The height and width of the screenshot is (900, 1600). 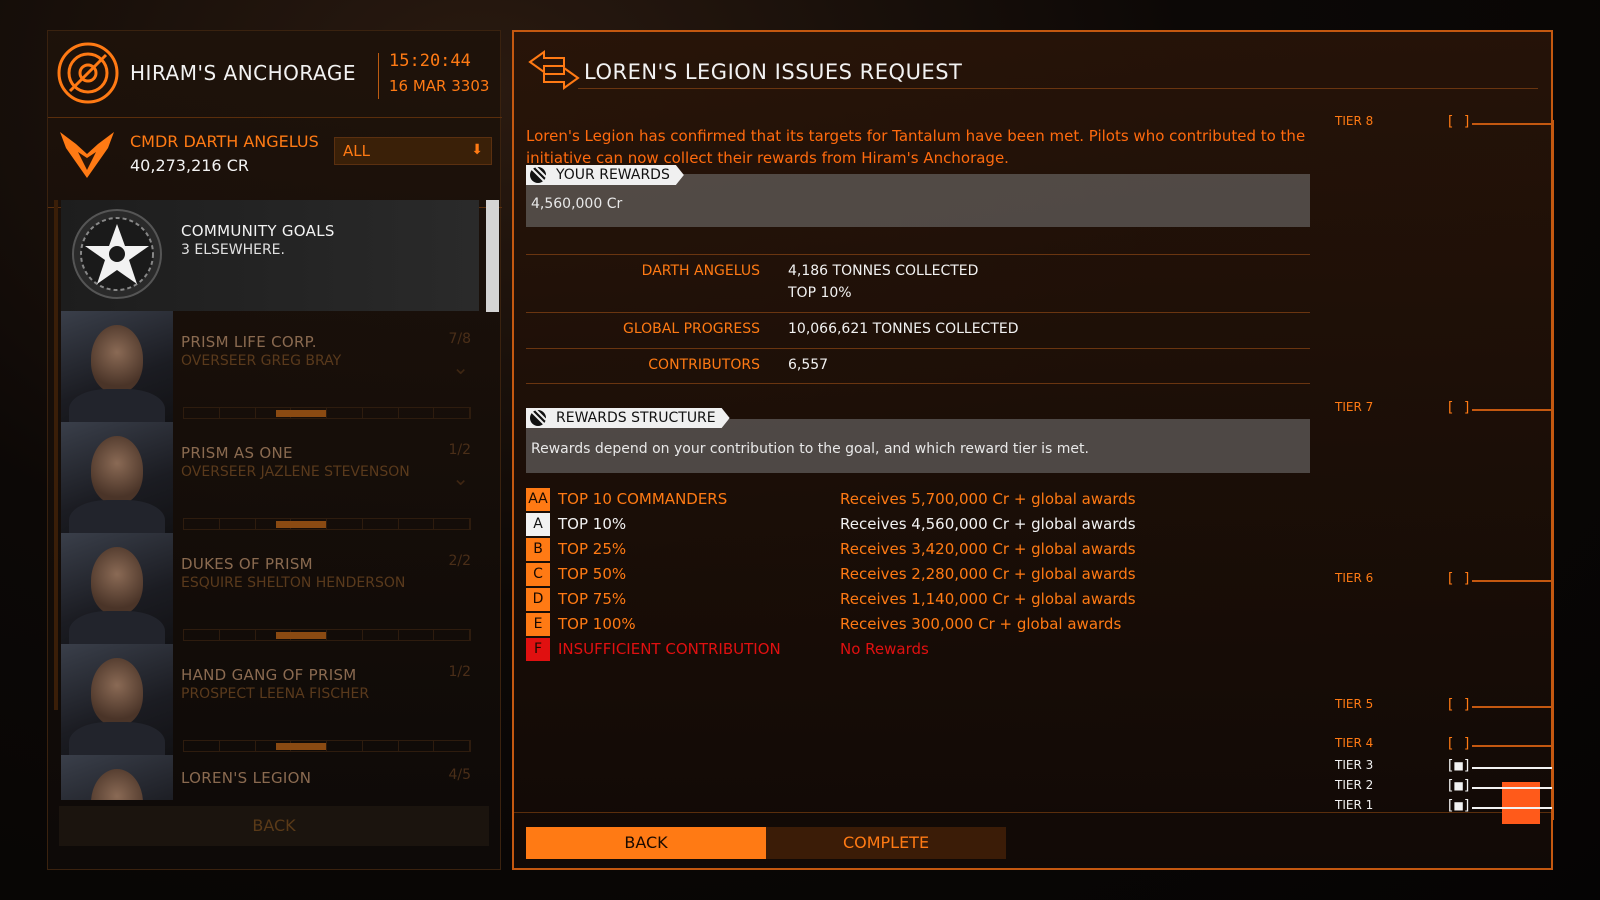 I want to click on rewards-structure-label: REWARDS STRUCTURE, so click(x=636, y=418).